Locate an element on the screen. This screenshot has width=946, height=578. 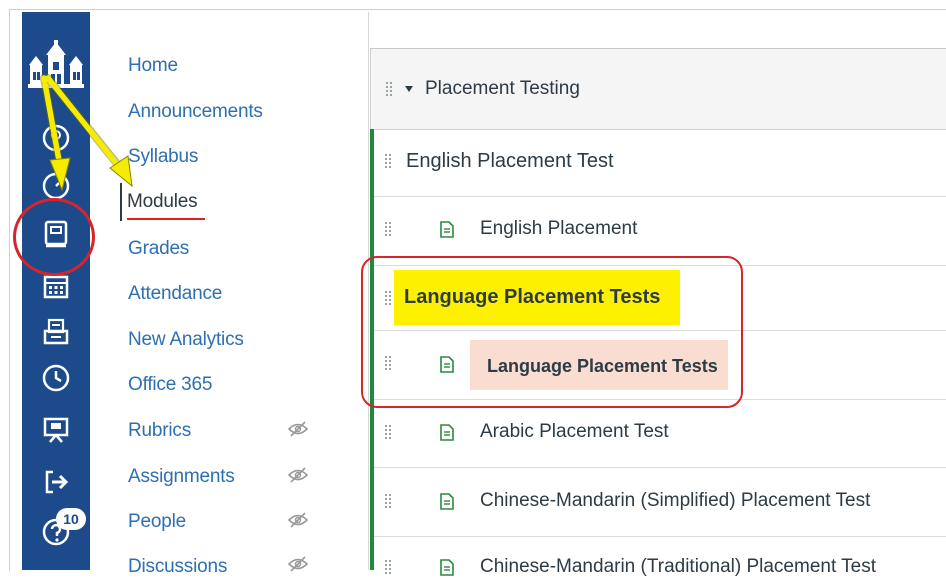
caret-down-icon is located at coordinates (409, 89).